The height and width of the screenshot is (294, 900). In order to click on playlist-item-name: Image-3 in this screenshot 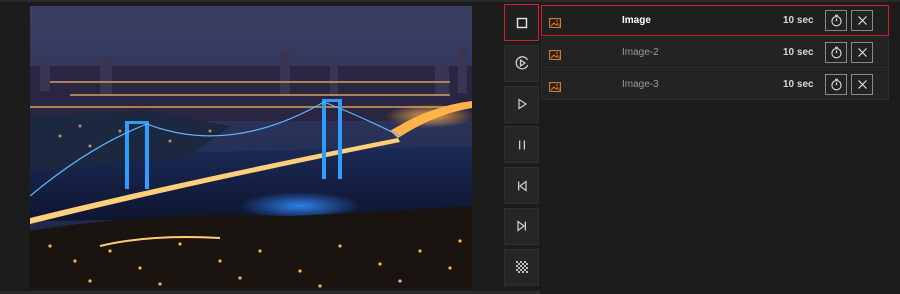, I will do `click(640, 84)`.